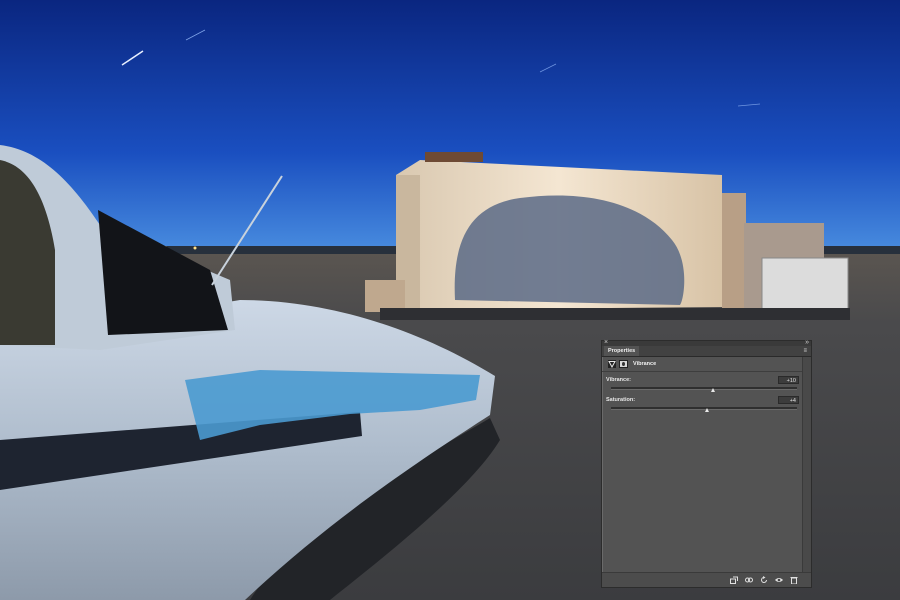 This screenshot has width=900, height=600. Describe the element at coordinates (794, 580) in the screenshot. I see `delete-trash-icon` at that location.